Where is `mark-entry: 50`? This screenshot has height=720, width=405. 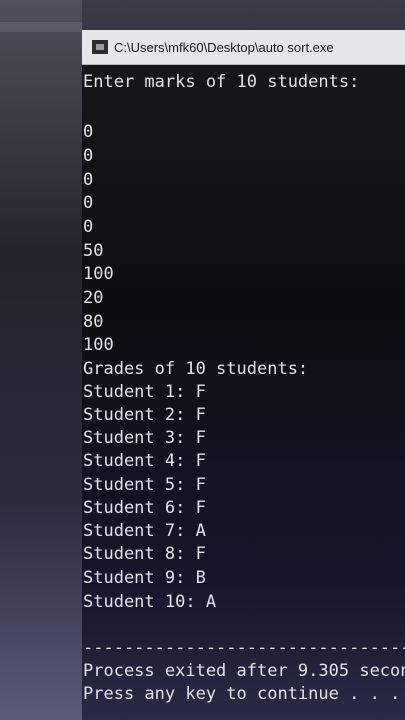
mark-entry: 50 is located at coordinates (93, 251).